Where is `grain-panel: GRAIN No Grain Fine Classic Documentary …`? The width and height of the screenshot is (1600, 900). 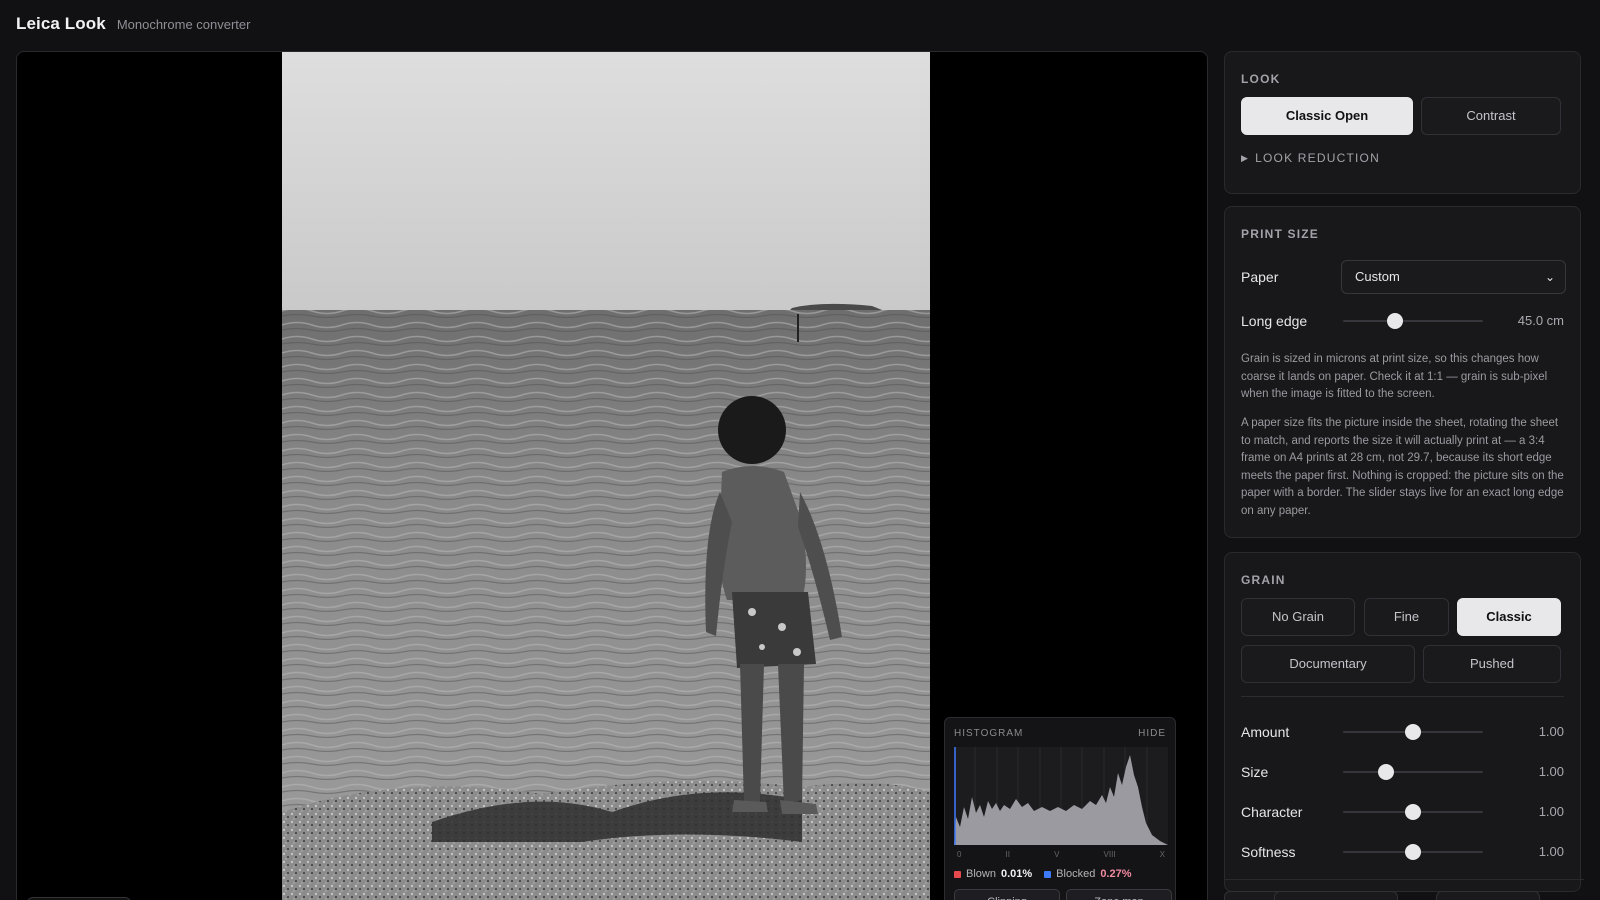 grain-panel: GRAIN No Grain Fine Classic Documentary … is located at coordinates (1402, 722).